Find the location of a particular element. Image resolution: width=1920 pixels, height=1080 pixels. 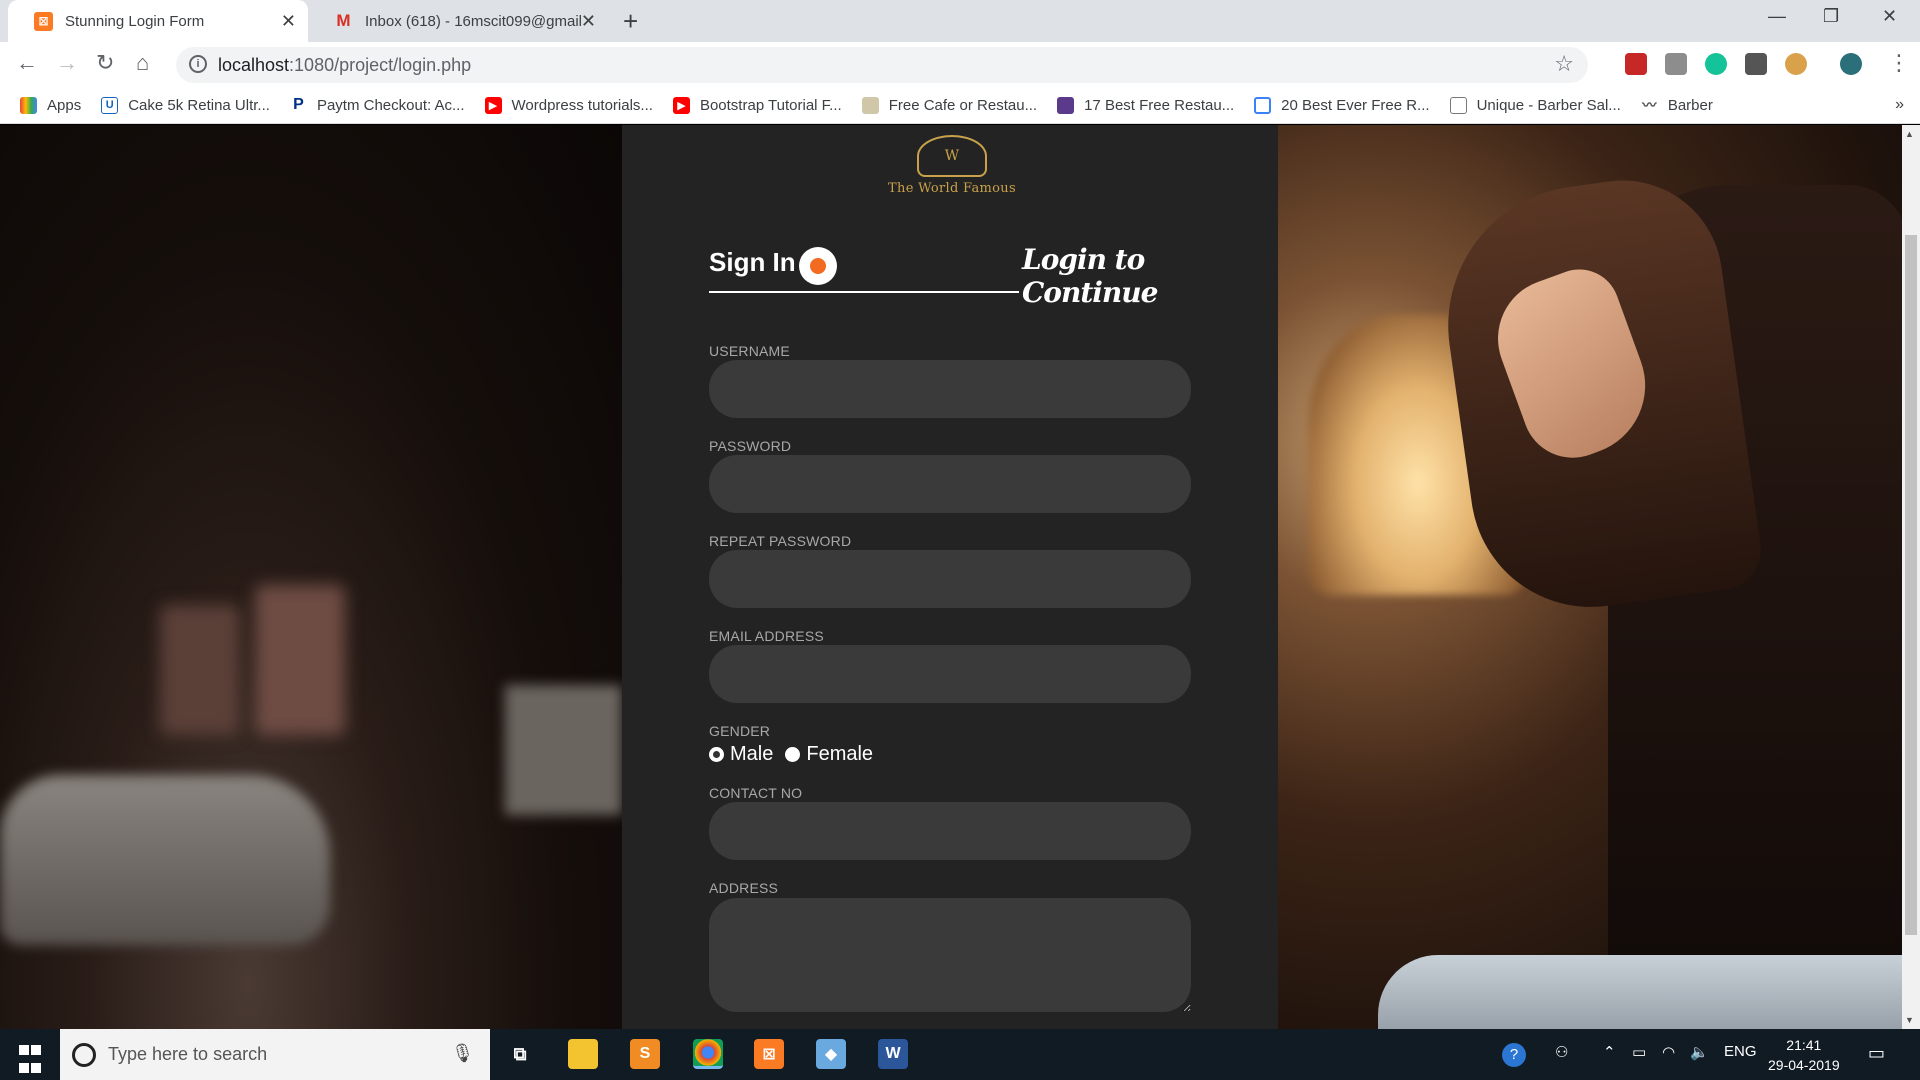

bookmark-item: 〰 Barber is located at coordinates (1677, 105).